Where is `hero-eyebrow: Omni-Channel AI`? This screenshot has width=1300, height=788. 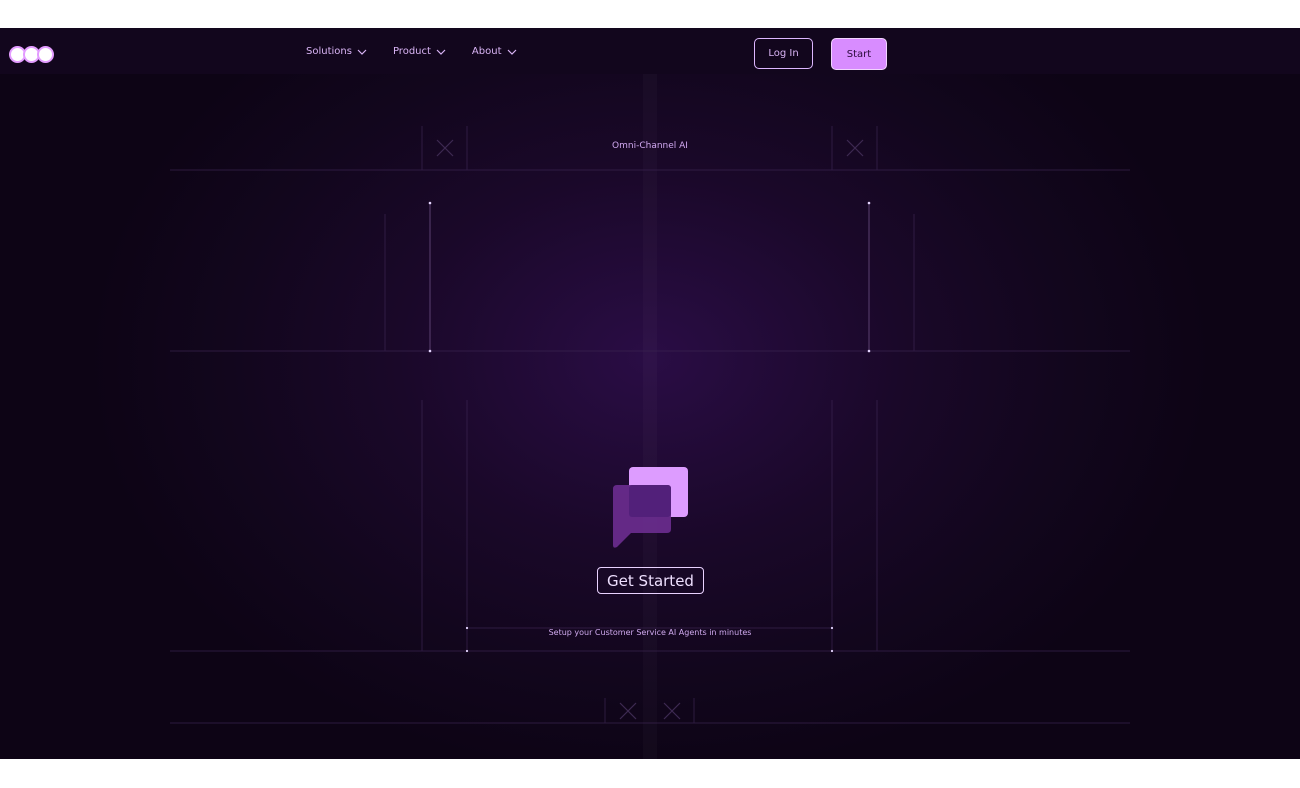 hero-eyebrow: Omni-Channel AI is located at coordinates (650, 146).